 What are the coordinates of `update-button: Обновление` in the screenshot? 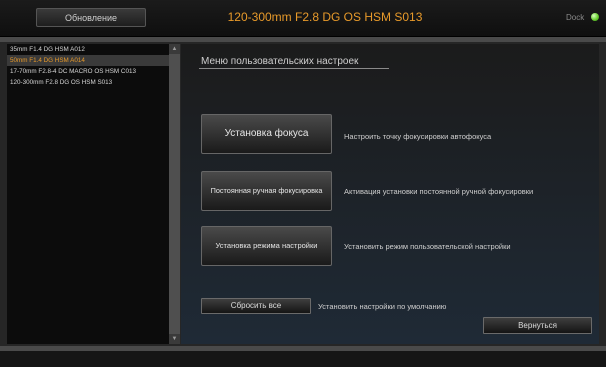 It's located at (91, 17).